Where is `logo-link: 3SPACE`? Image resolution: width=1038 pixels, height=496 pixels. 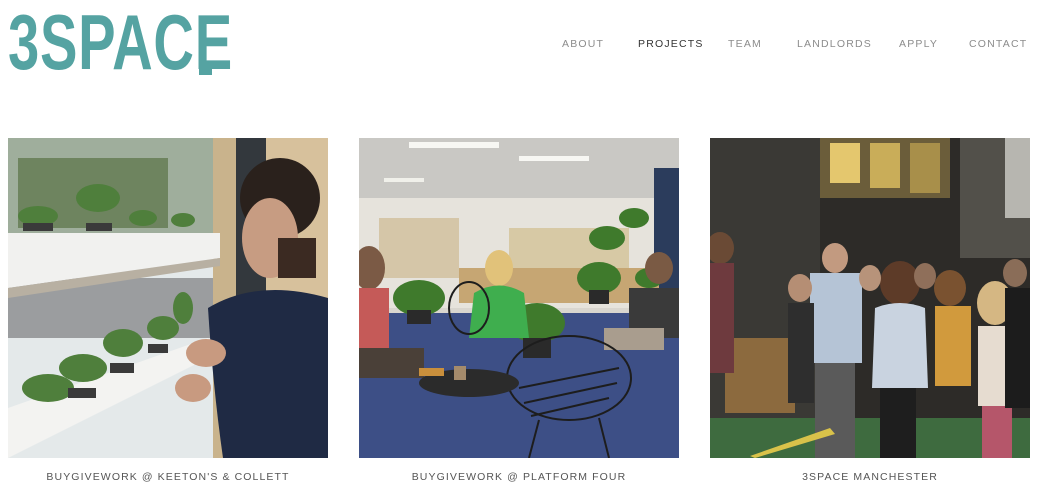
logo-link: 3SPACE is located at coordinates (120, 42).